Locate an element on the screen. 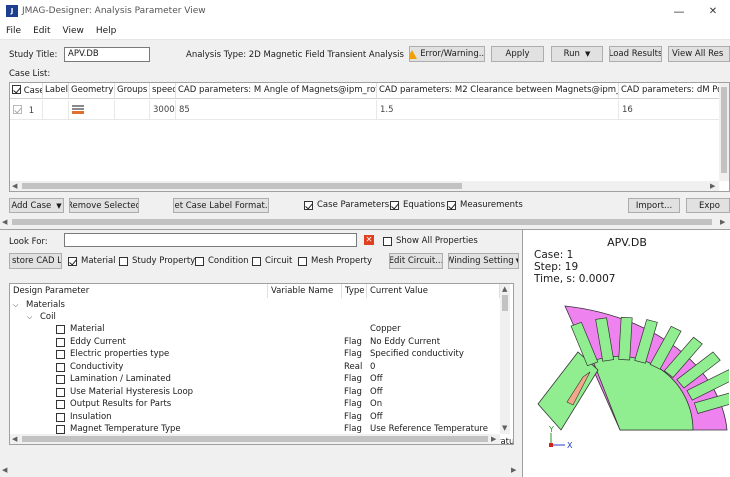 Image resolution: width=730 pixels, height=477 pixels. run-button: Run ▼ is located at coordinates (577, 54).